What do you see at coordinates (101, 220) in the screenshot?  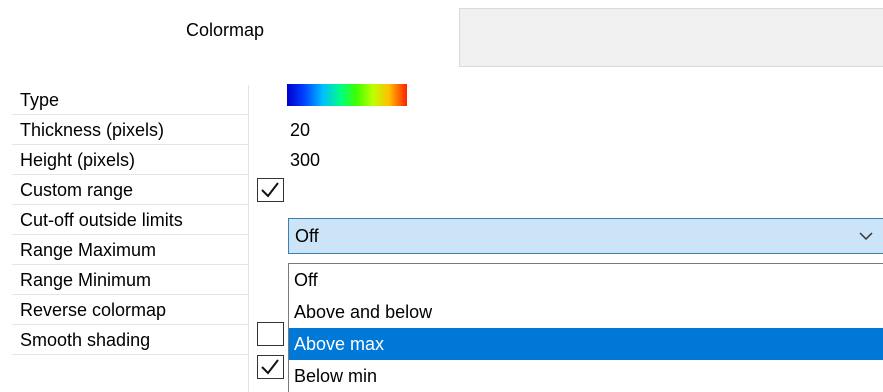 I see `property-label-cutoff: Cut-off outside limits` at bounding box center [101, 220].